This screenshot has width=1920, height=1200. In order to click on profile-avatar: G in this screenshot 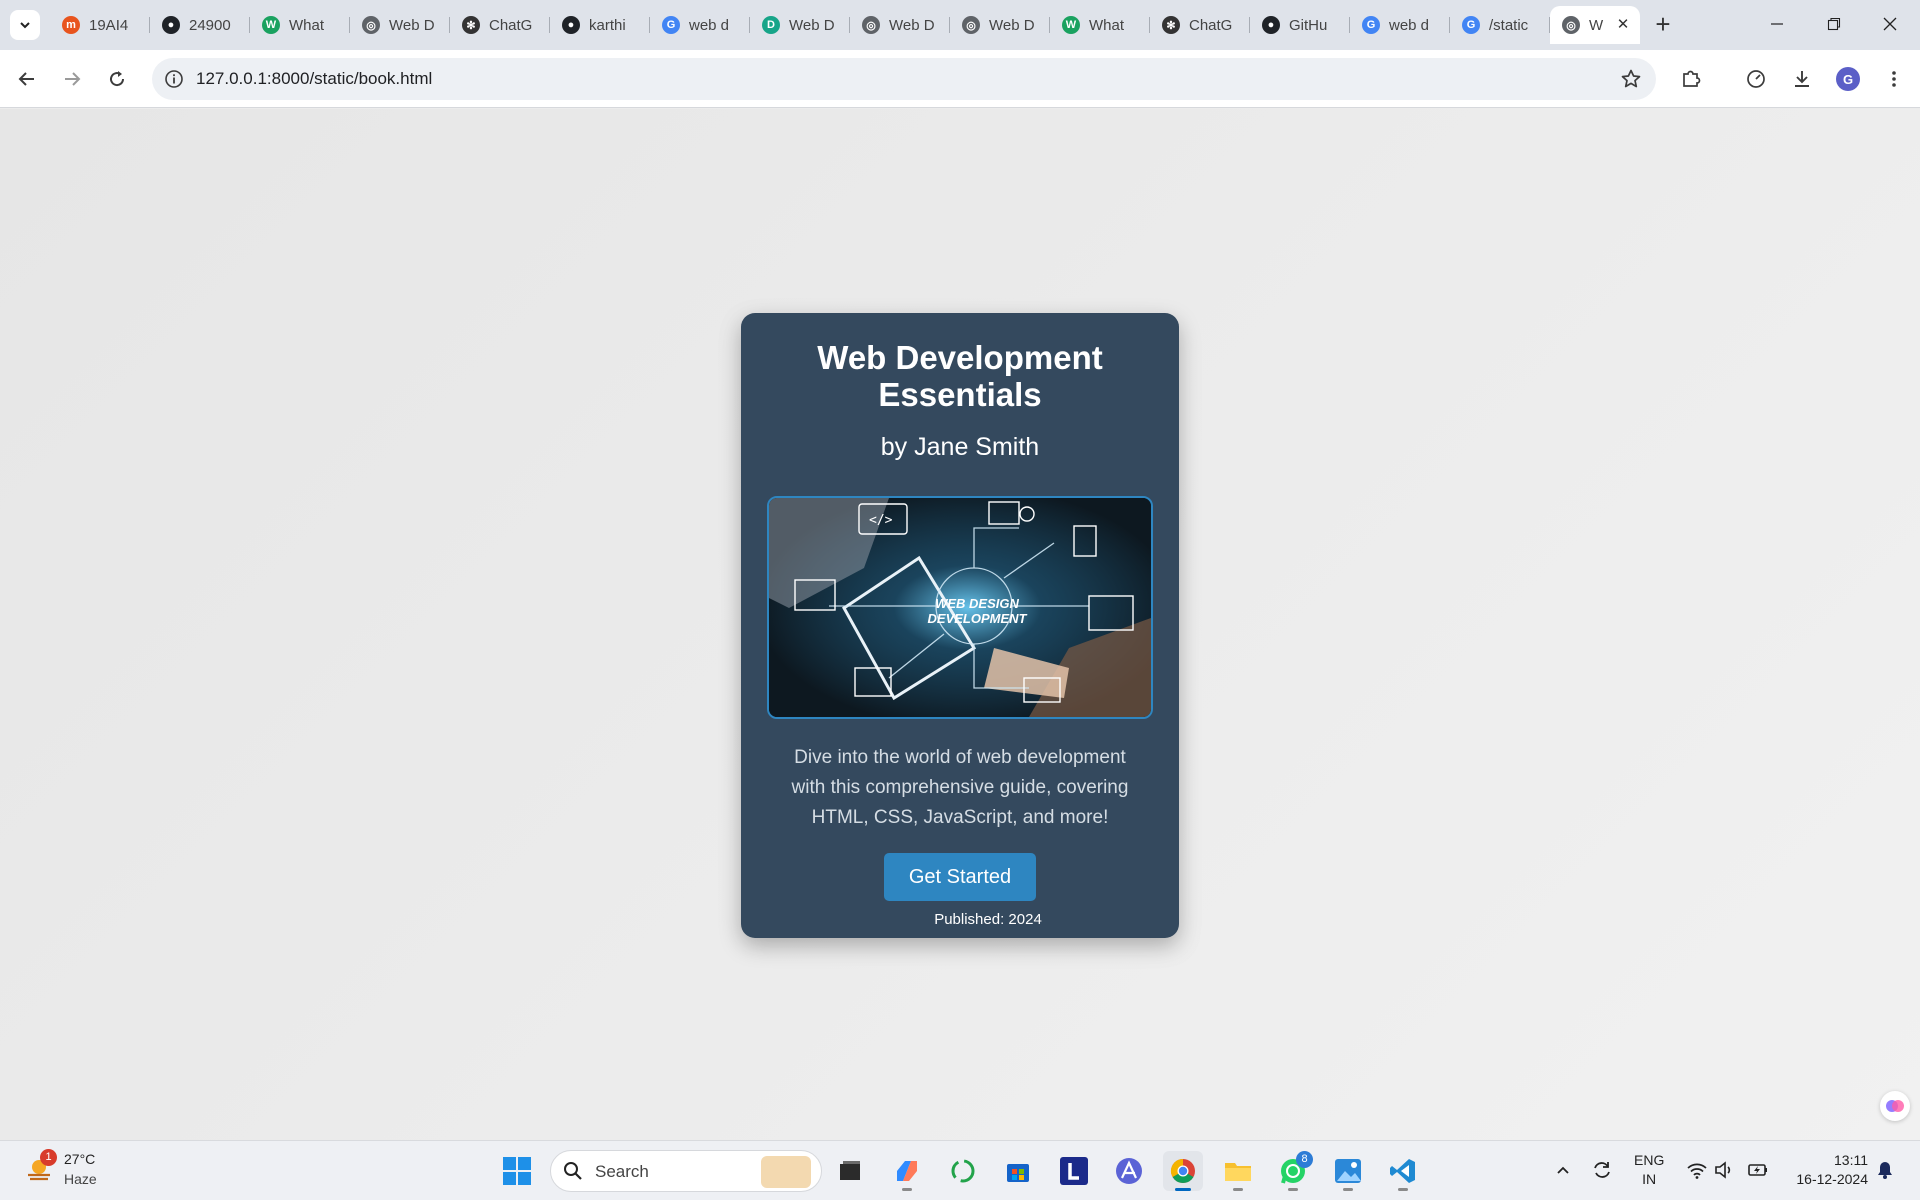, I will do `click(1848, 79)`.